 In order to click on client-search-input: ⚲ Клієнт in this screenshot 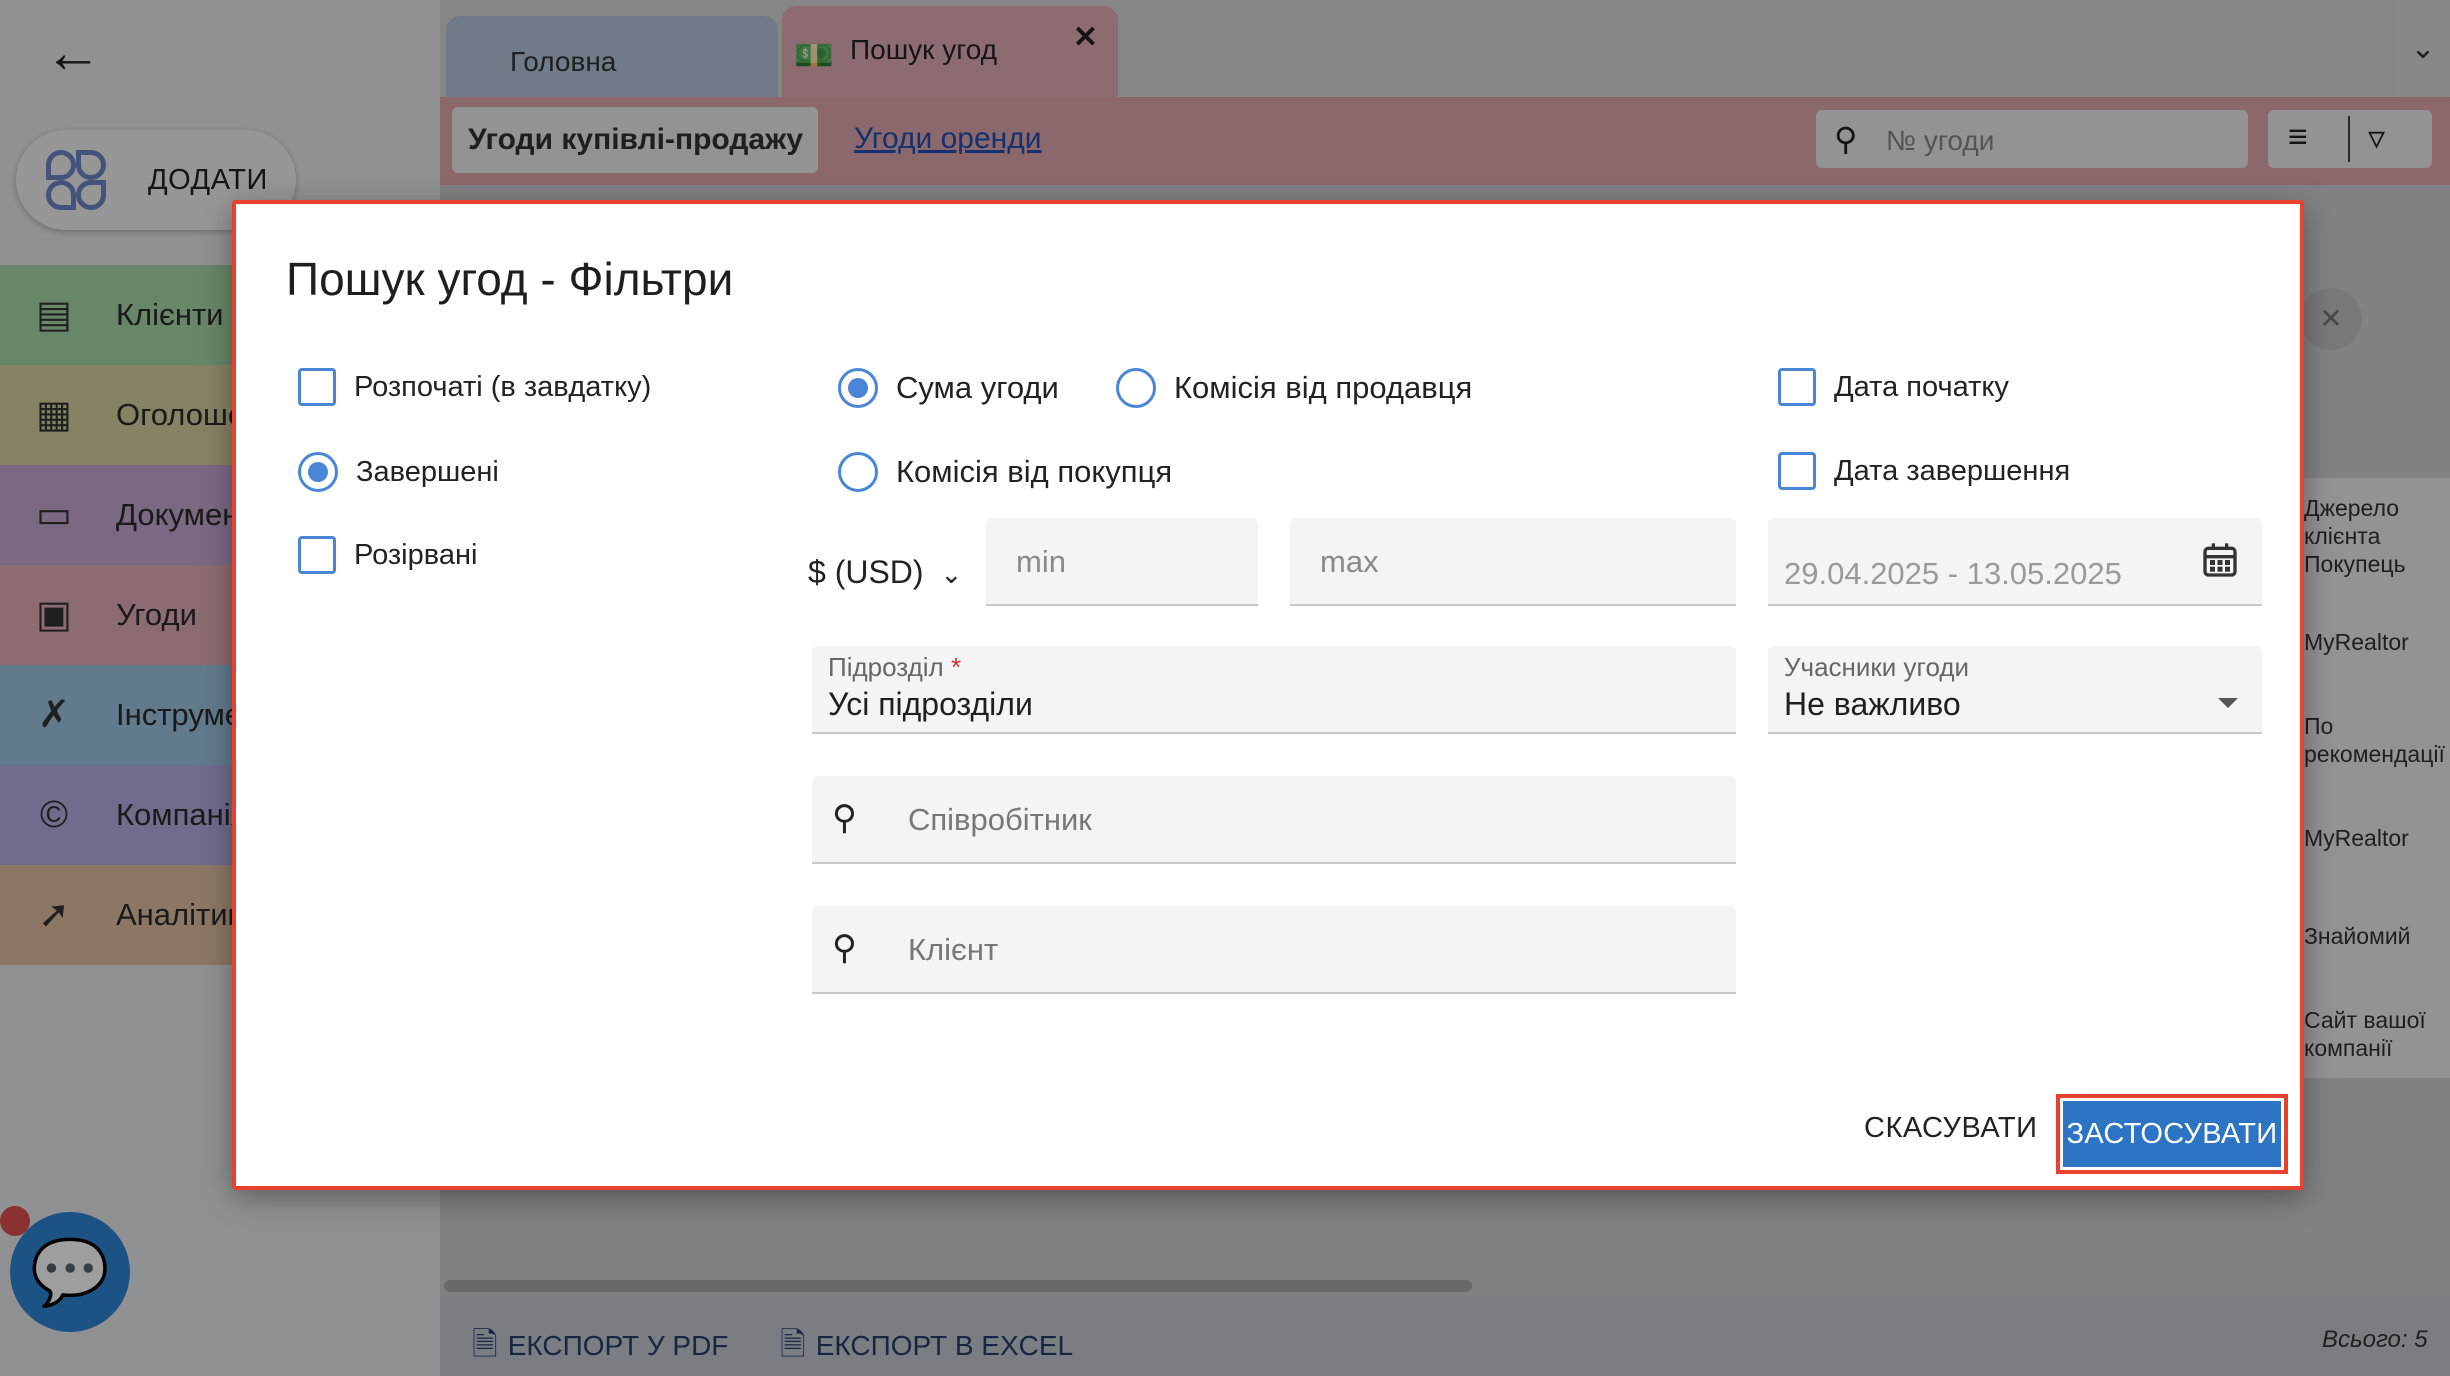, I will do `click(1274, 950)`.